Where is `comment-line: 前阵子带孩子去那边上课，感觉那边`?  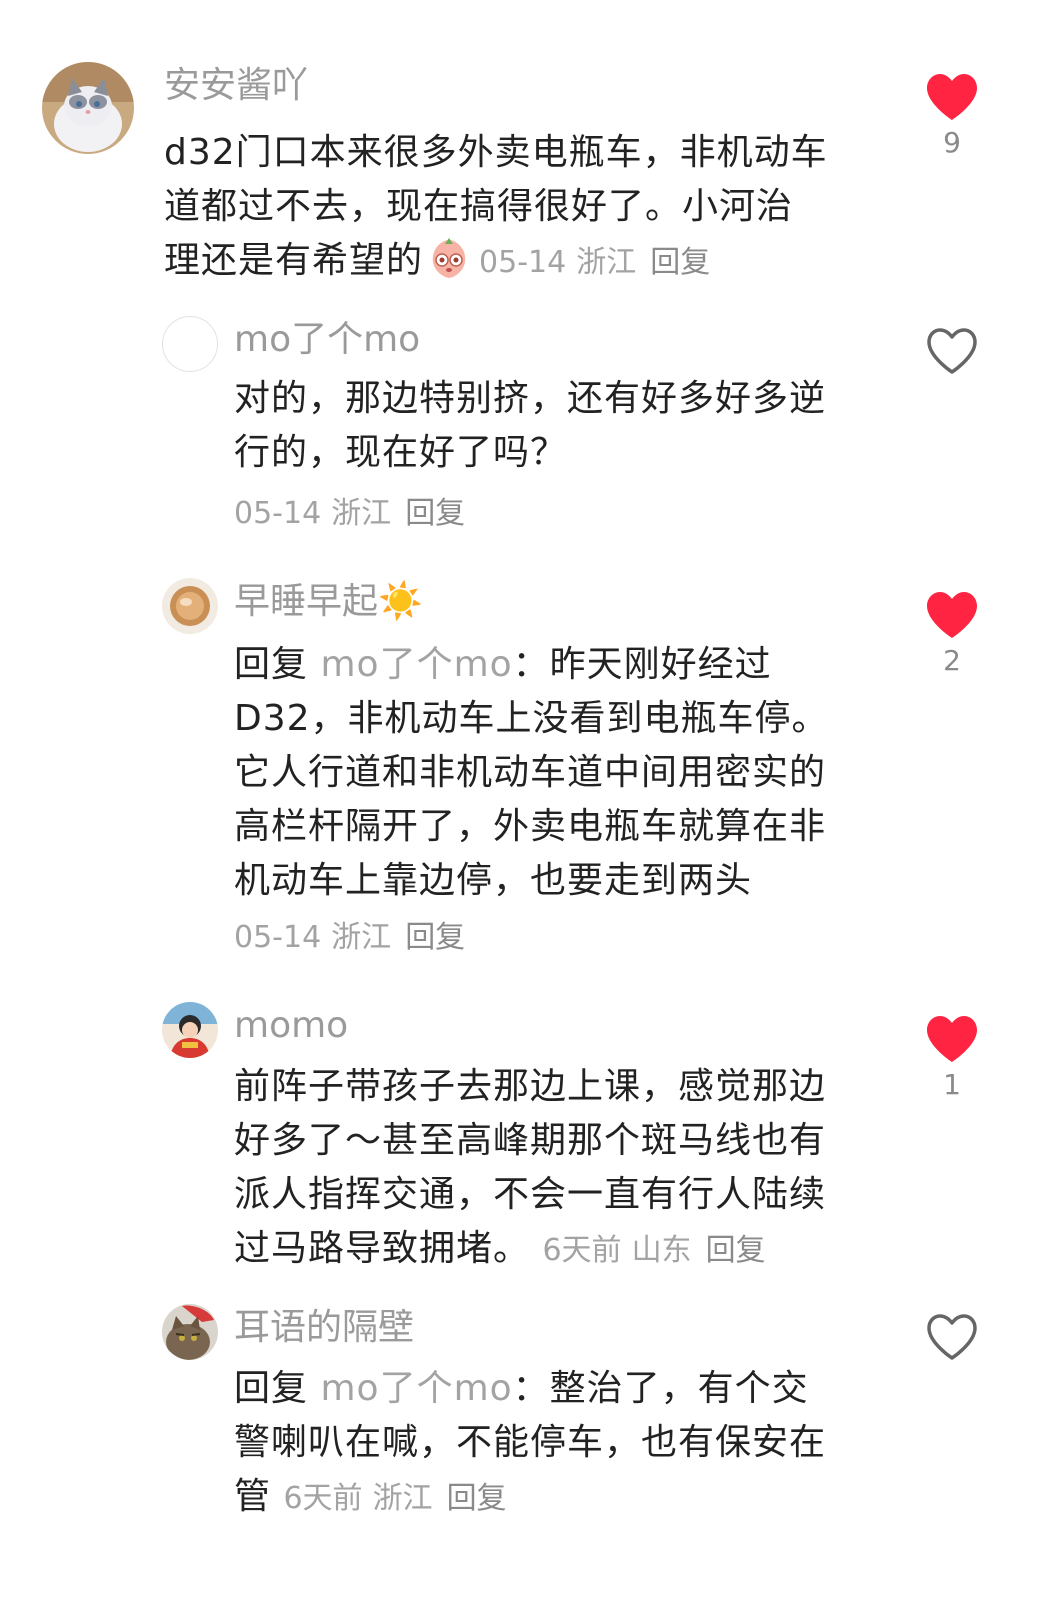
comment-line: 前阵子带孩子去那边上课，感觉那边 is located at coordinates (530, 1086).